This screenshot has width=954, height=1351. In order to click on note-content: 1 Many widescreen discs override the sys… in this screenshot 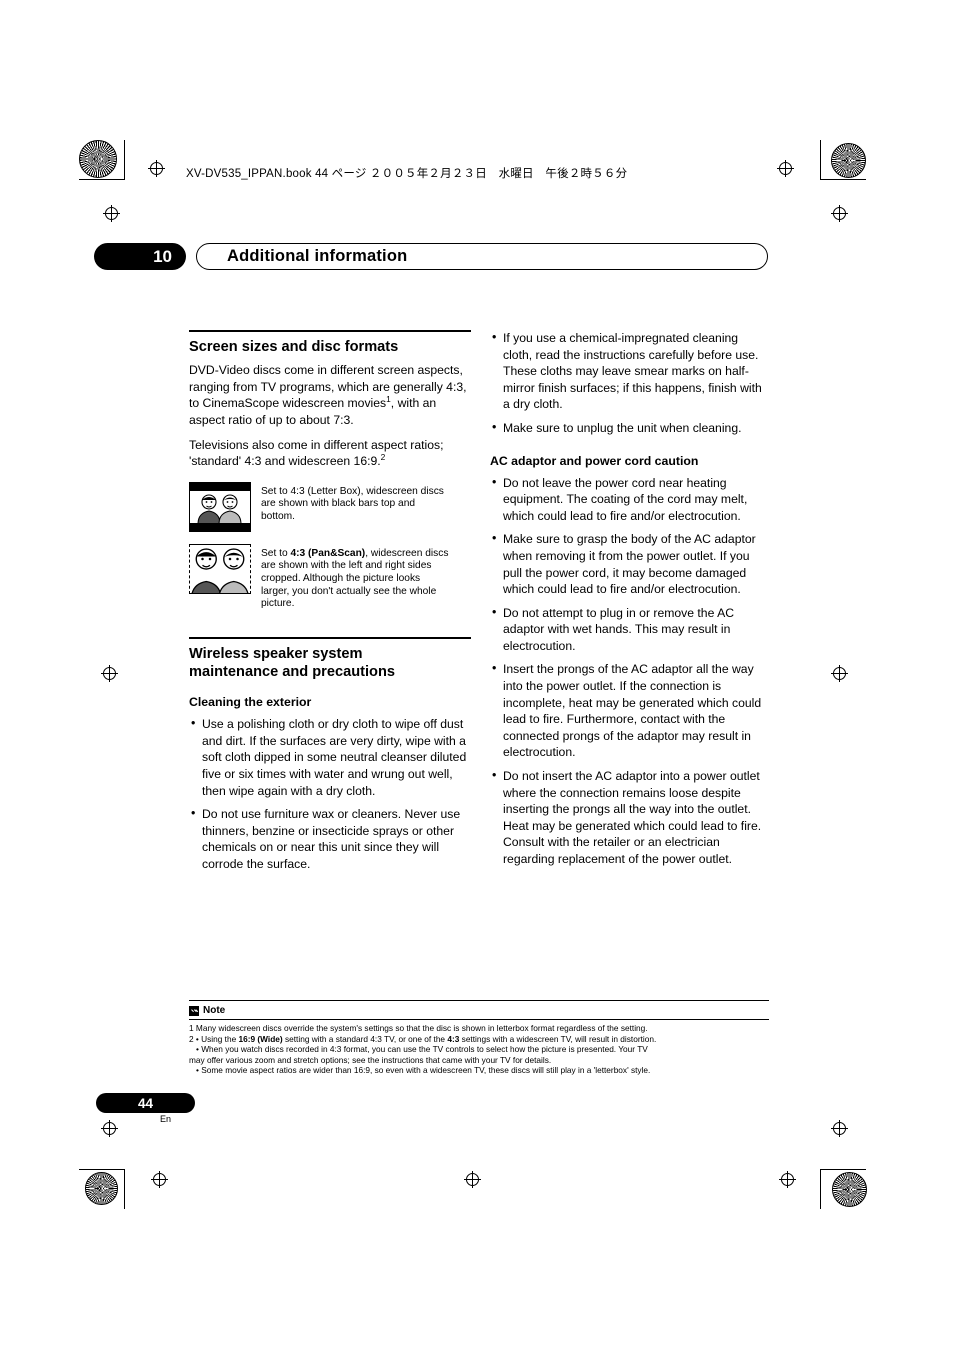, I will do `click(479, 1049)`.